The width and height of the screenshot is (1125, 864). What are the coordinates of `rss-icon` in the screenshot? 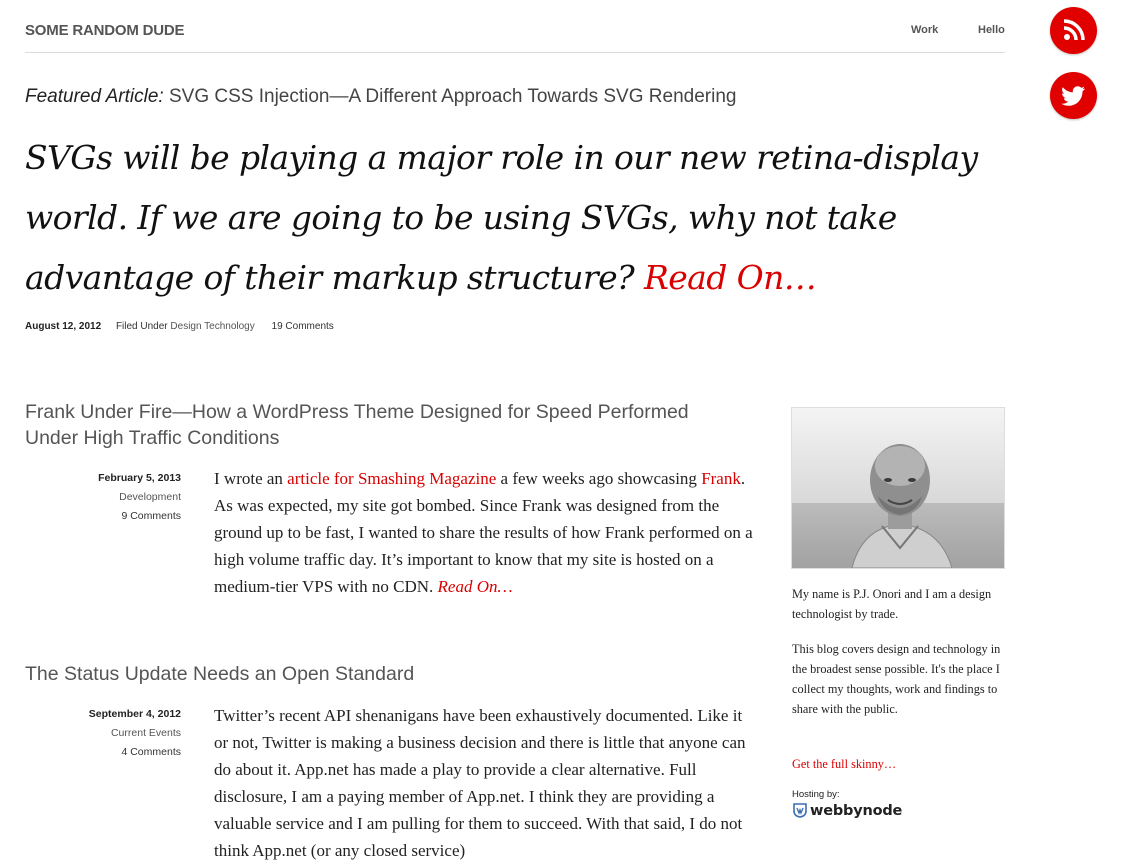 It's located at (1074, 30).